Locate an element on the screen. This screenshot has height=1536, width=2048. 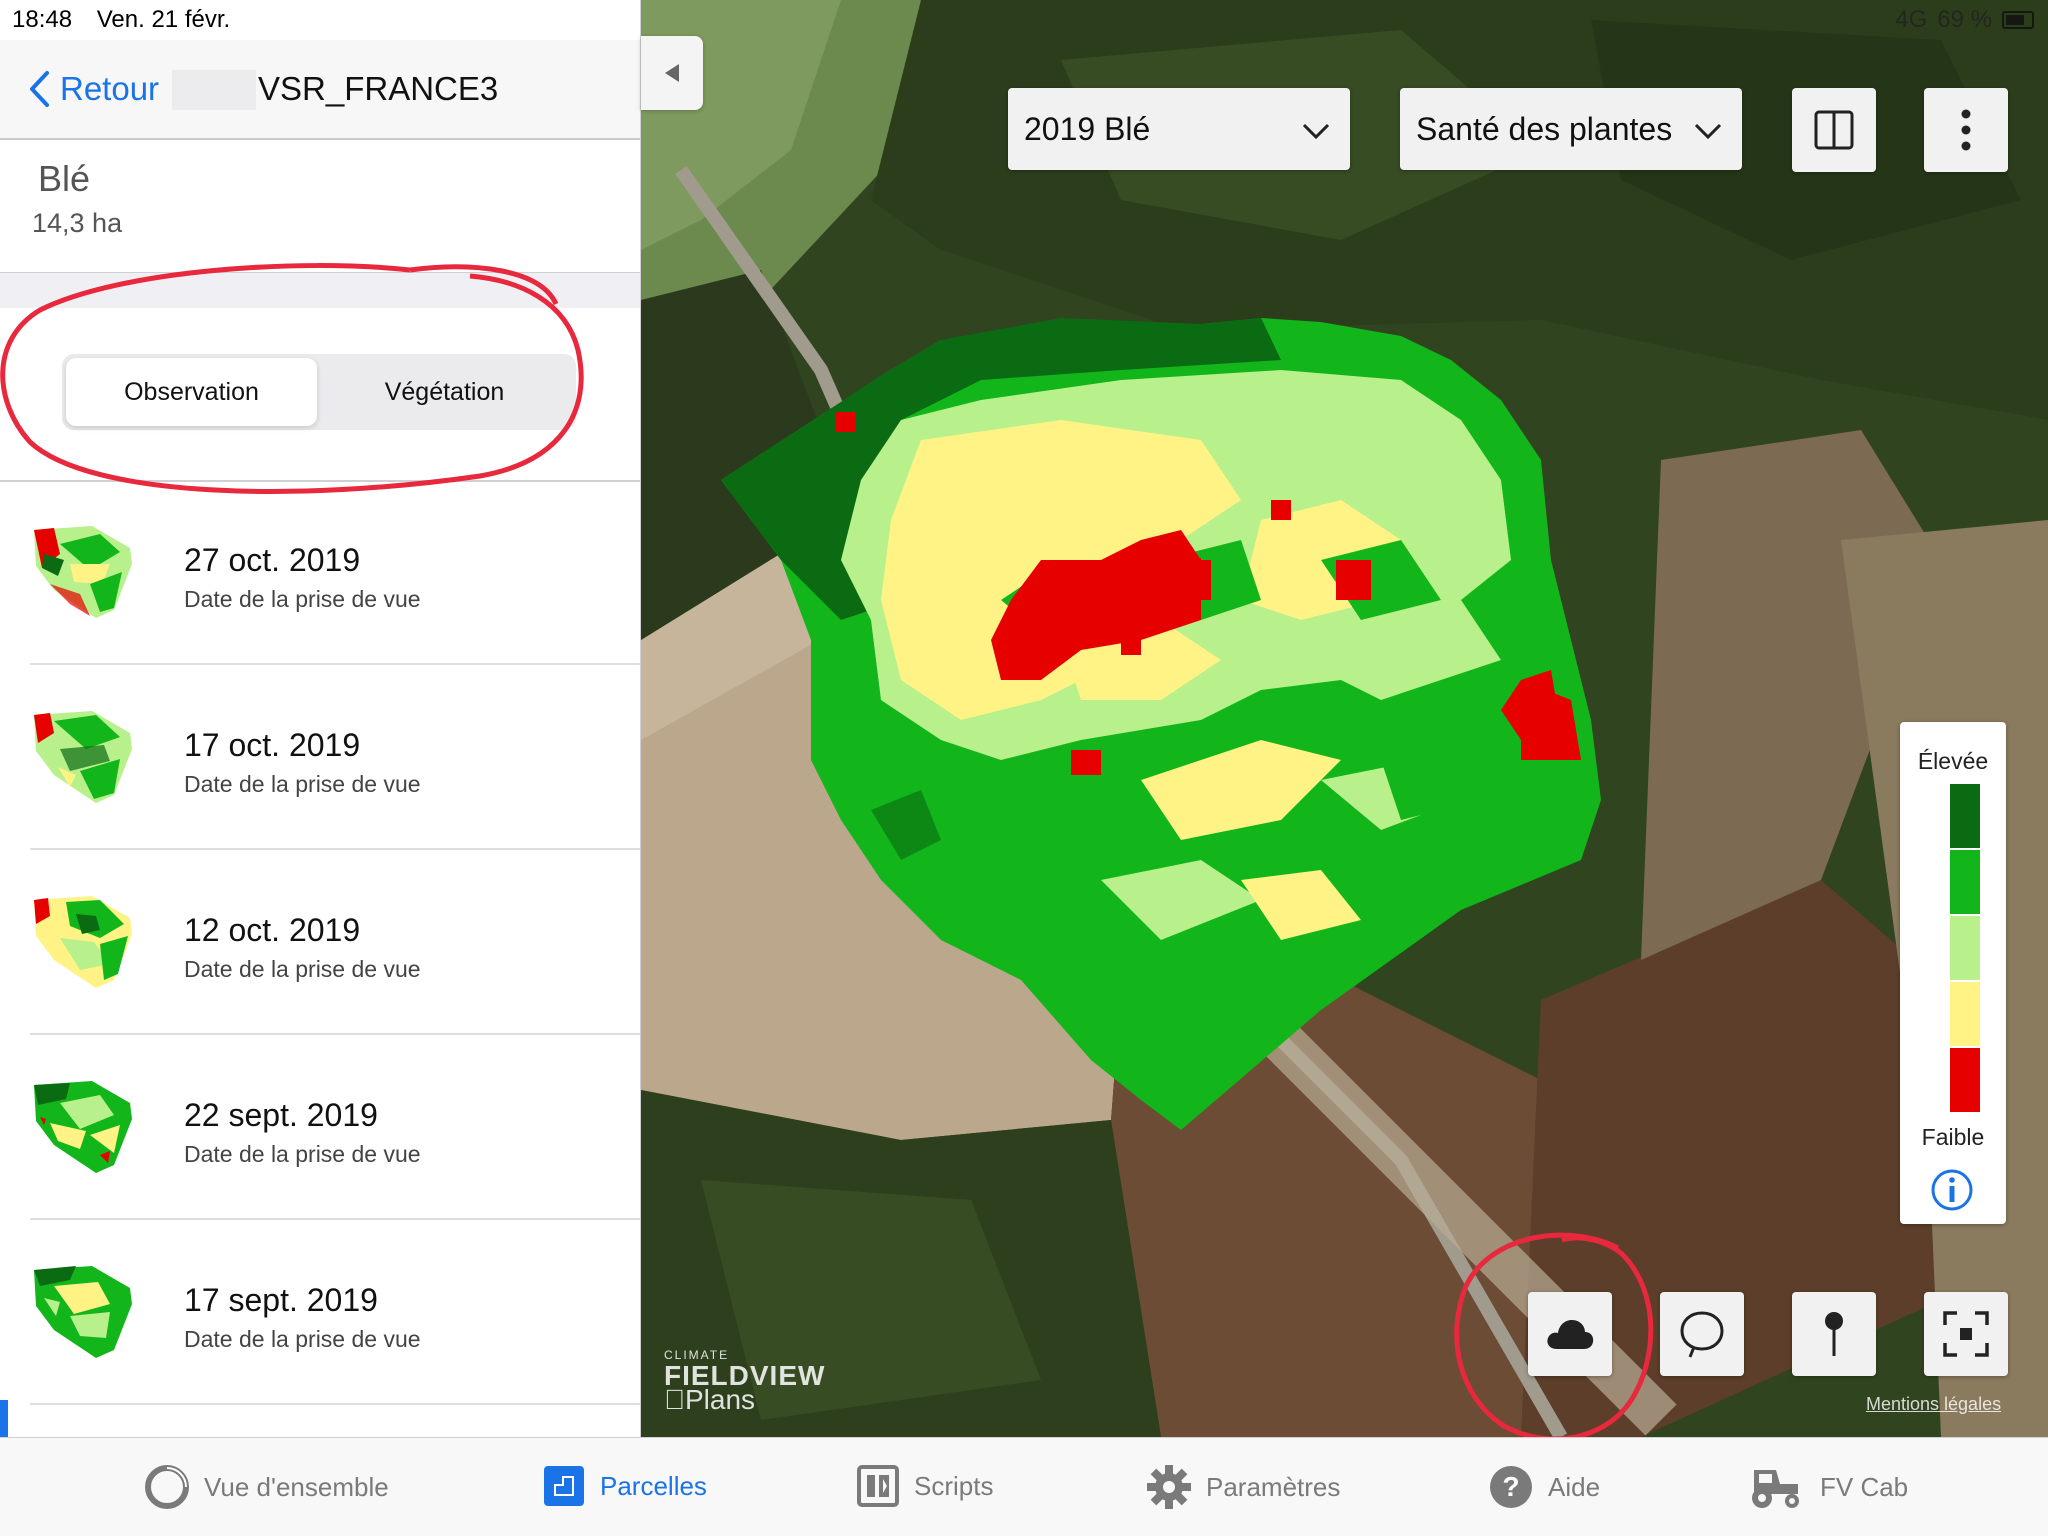
page-title: VSR_FRANCE3 is located at coordinates (378, 88).